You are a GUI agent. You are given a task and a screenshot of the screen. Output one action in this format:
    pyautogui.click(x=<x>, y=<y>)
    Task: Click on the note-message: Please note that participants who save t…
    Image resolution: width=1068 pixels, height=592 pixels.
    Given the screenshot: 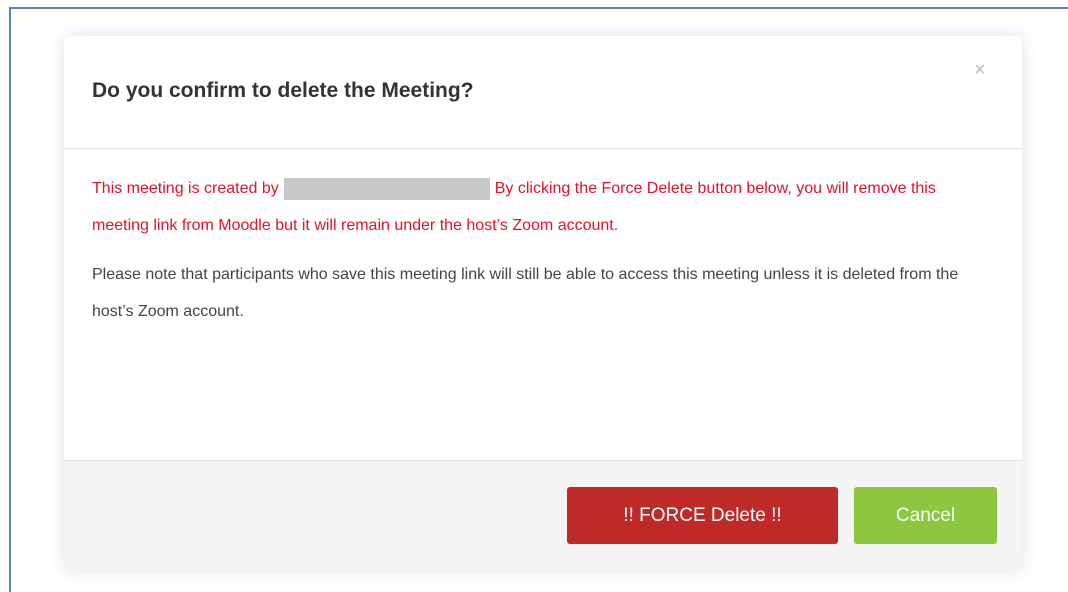 What is the action you would take?
    pyautogui.click(x=525, y=293)
    